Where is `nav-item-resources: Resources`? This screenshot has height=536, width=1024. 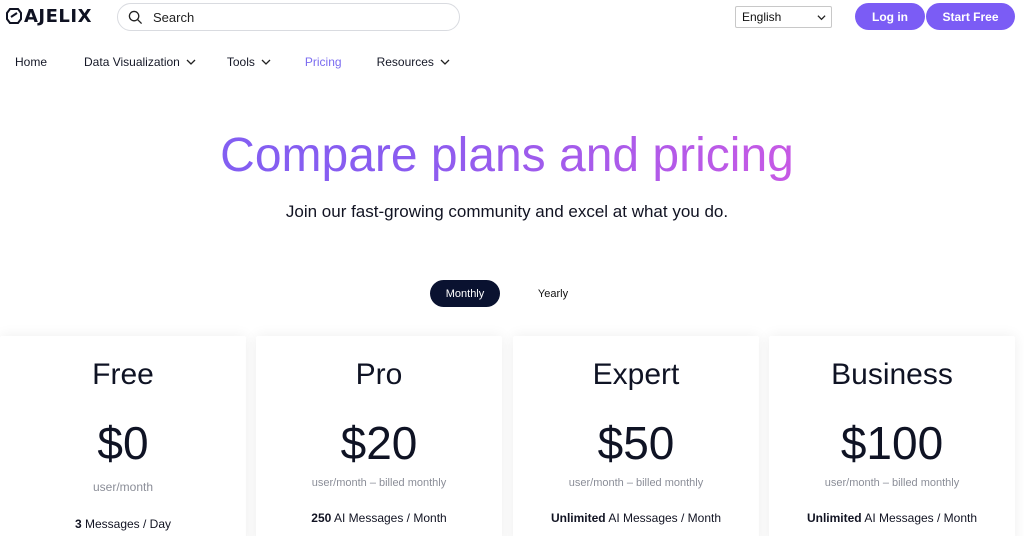
nav-item-resources: Resources is located at coordinates (413, 62).